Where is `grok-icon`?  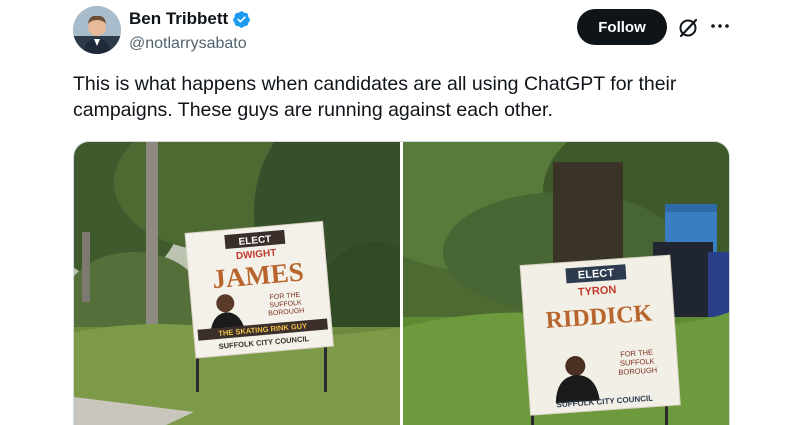
grok-icon is located at coordinates (688, 28).